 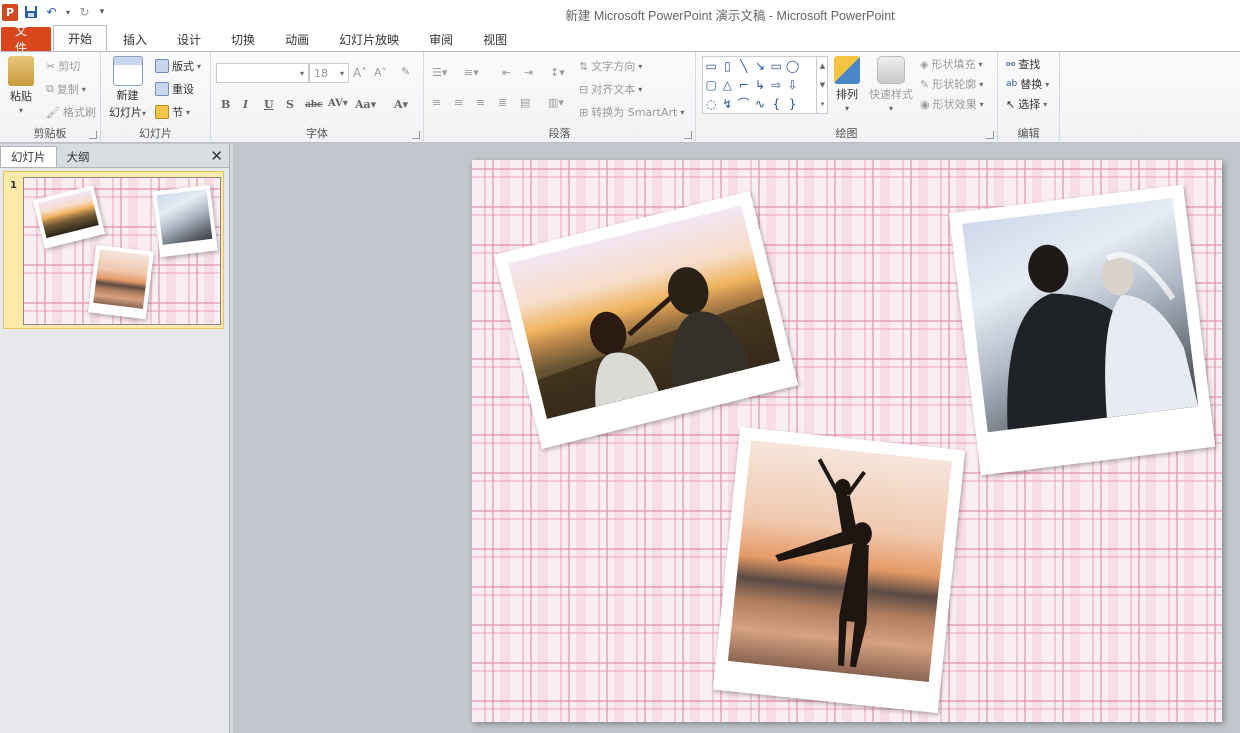 What do you see at coordinates (122, 251) in the screenshot?
I see `slide-thumbnail` at bounding box center [122, 251].